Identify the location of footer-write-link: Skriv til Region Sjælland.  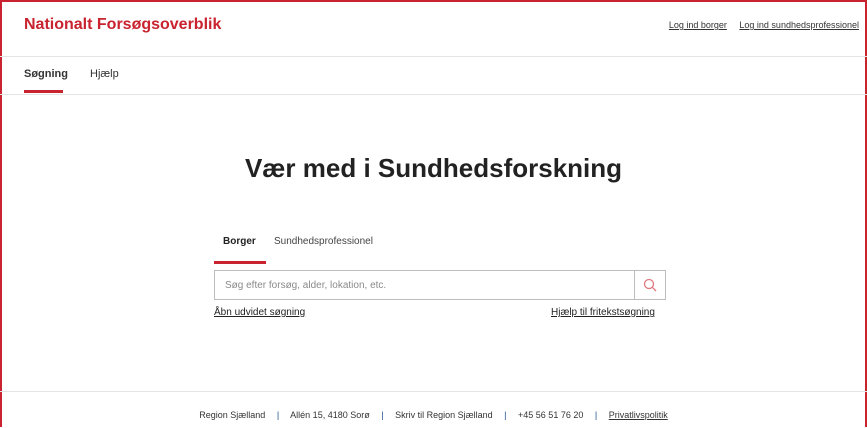
(444, 415).